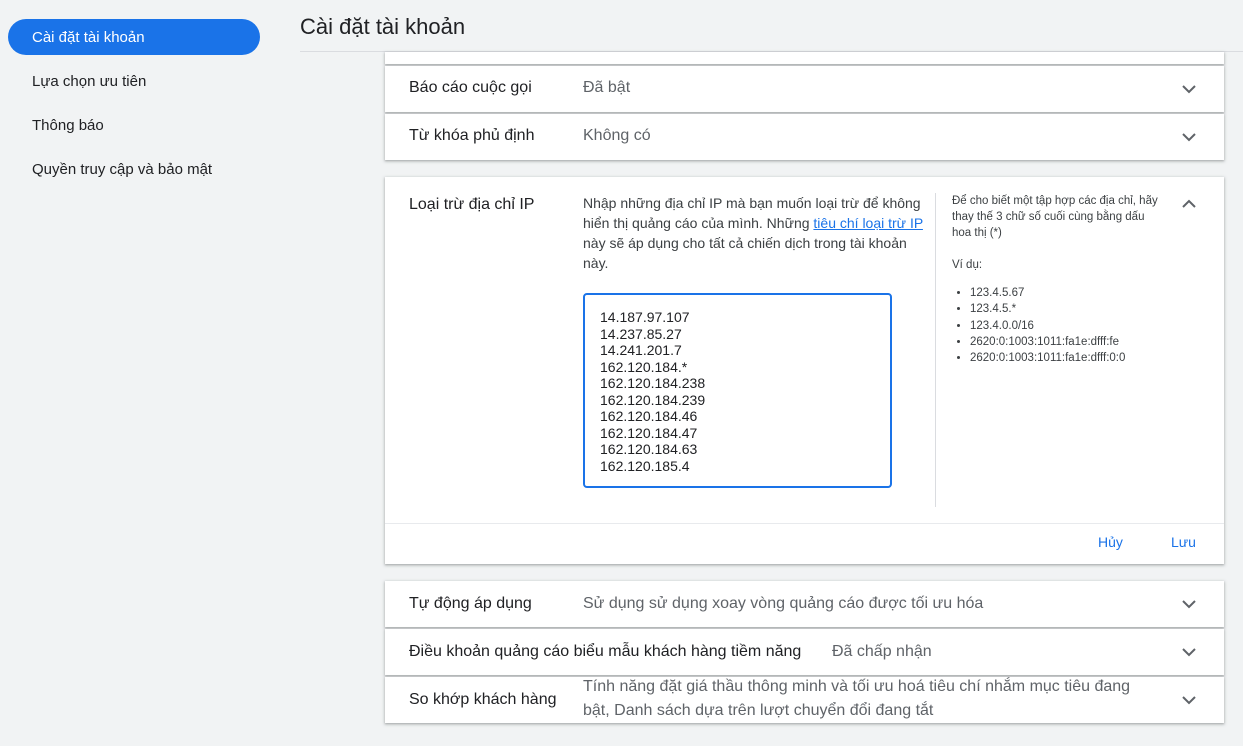 The image size is (1243, 746). Describe the element at coordinates (868, 223) in the screenshot. I see `ip-exclusion-criteria-link: tiêu chí loại trừ IP` at that location.